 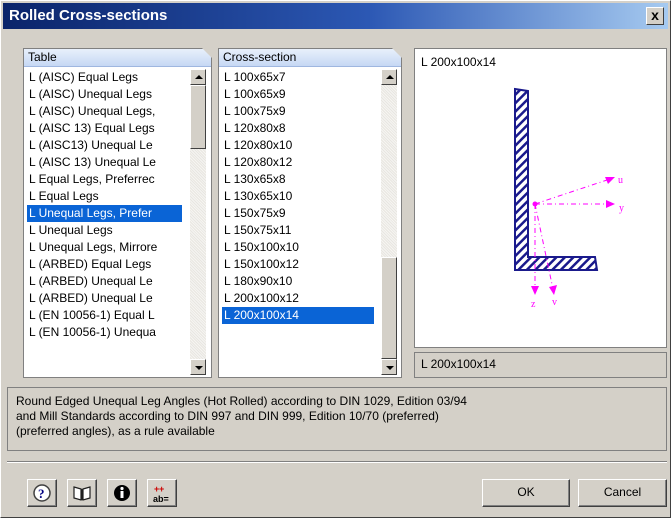 What do you see at coordinates (104, 128) in the screenshot?
I see `table-list-item: L (AISC 13) Equal Legs` at bounding box center [104, 128].